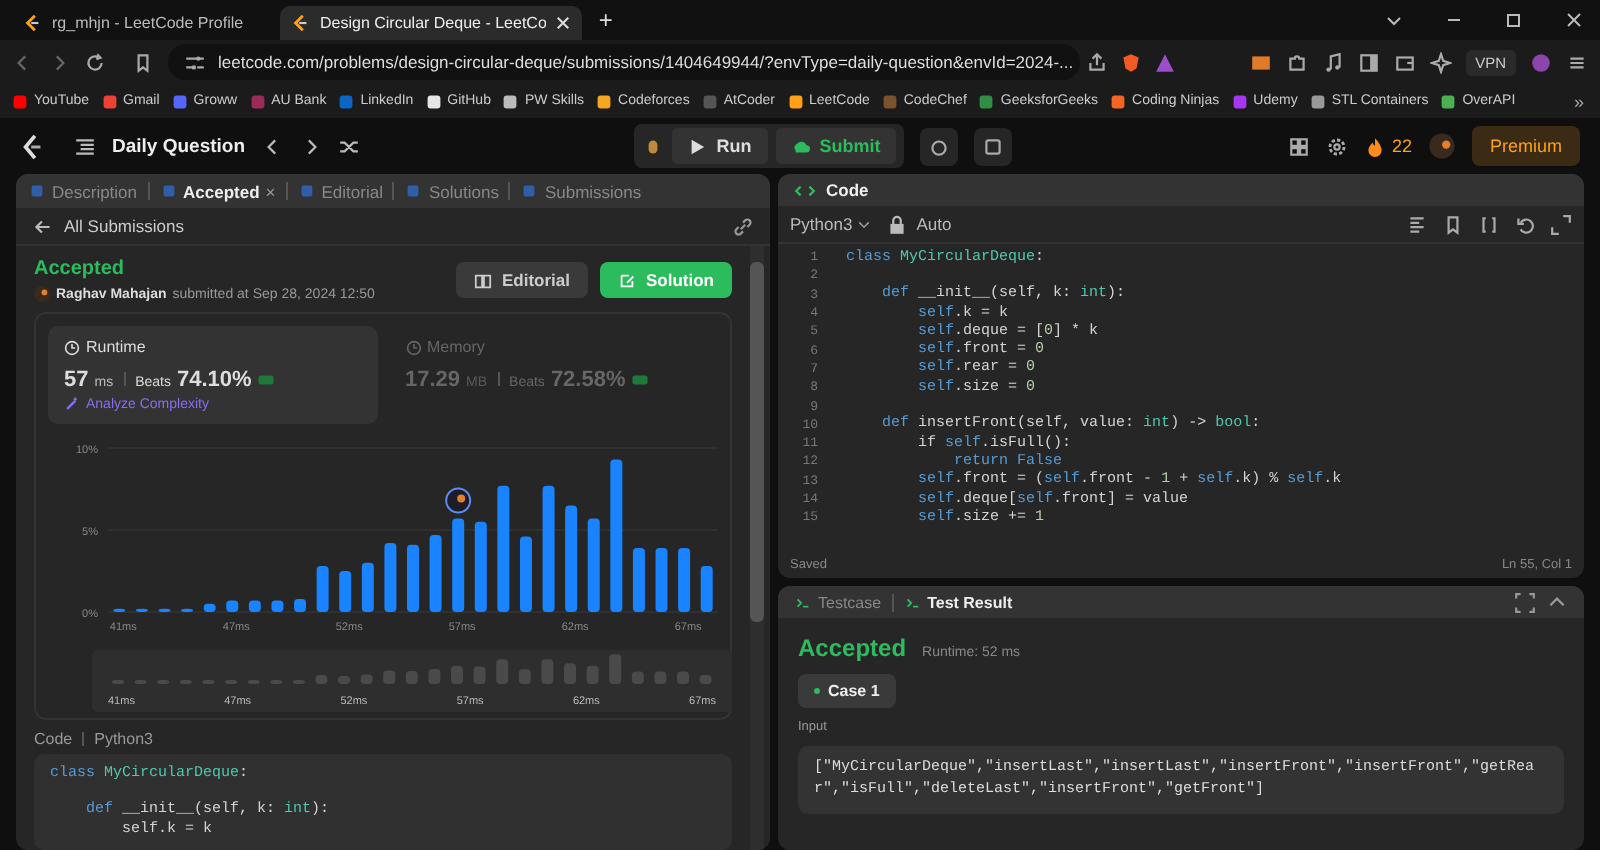 The width and height of the screenshot is (1600, 850). Describe the element at coordinates (1526, 146) in the screenshot. I see `premium-button: Premium` at that location.